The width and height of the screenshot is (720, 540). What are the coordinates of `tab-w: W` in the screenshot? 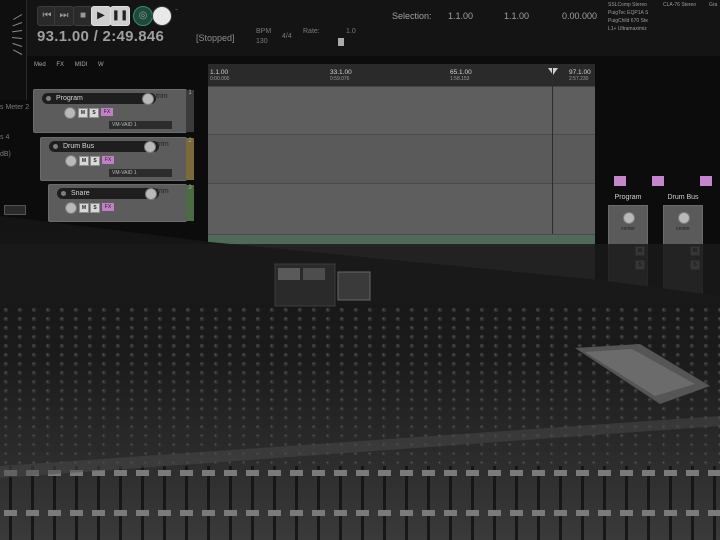 It's located at (101, 65).